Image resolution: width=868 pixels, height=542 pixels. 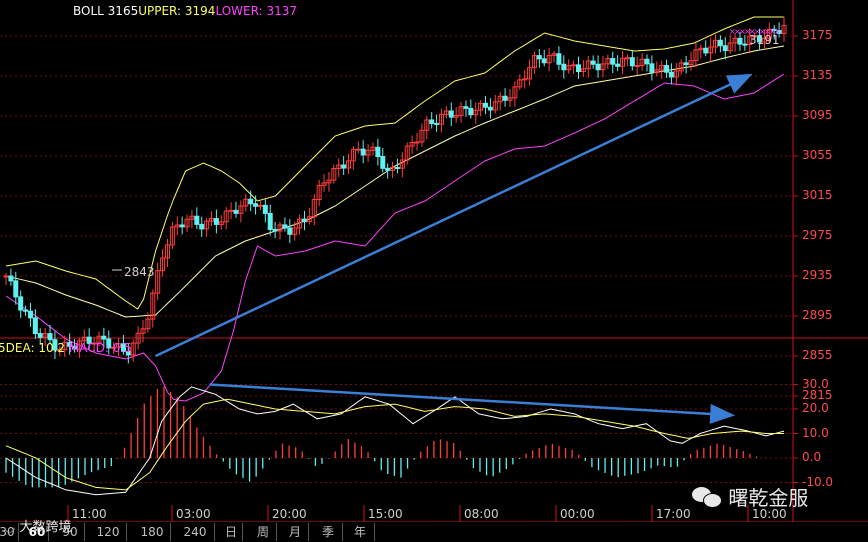 What do you see at coordinates (472, 403) in the screenshot?
I see `macd-trend-arrow` at bounding box center [472, 403].